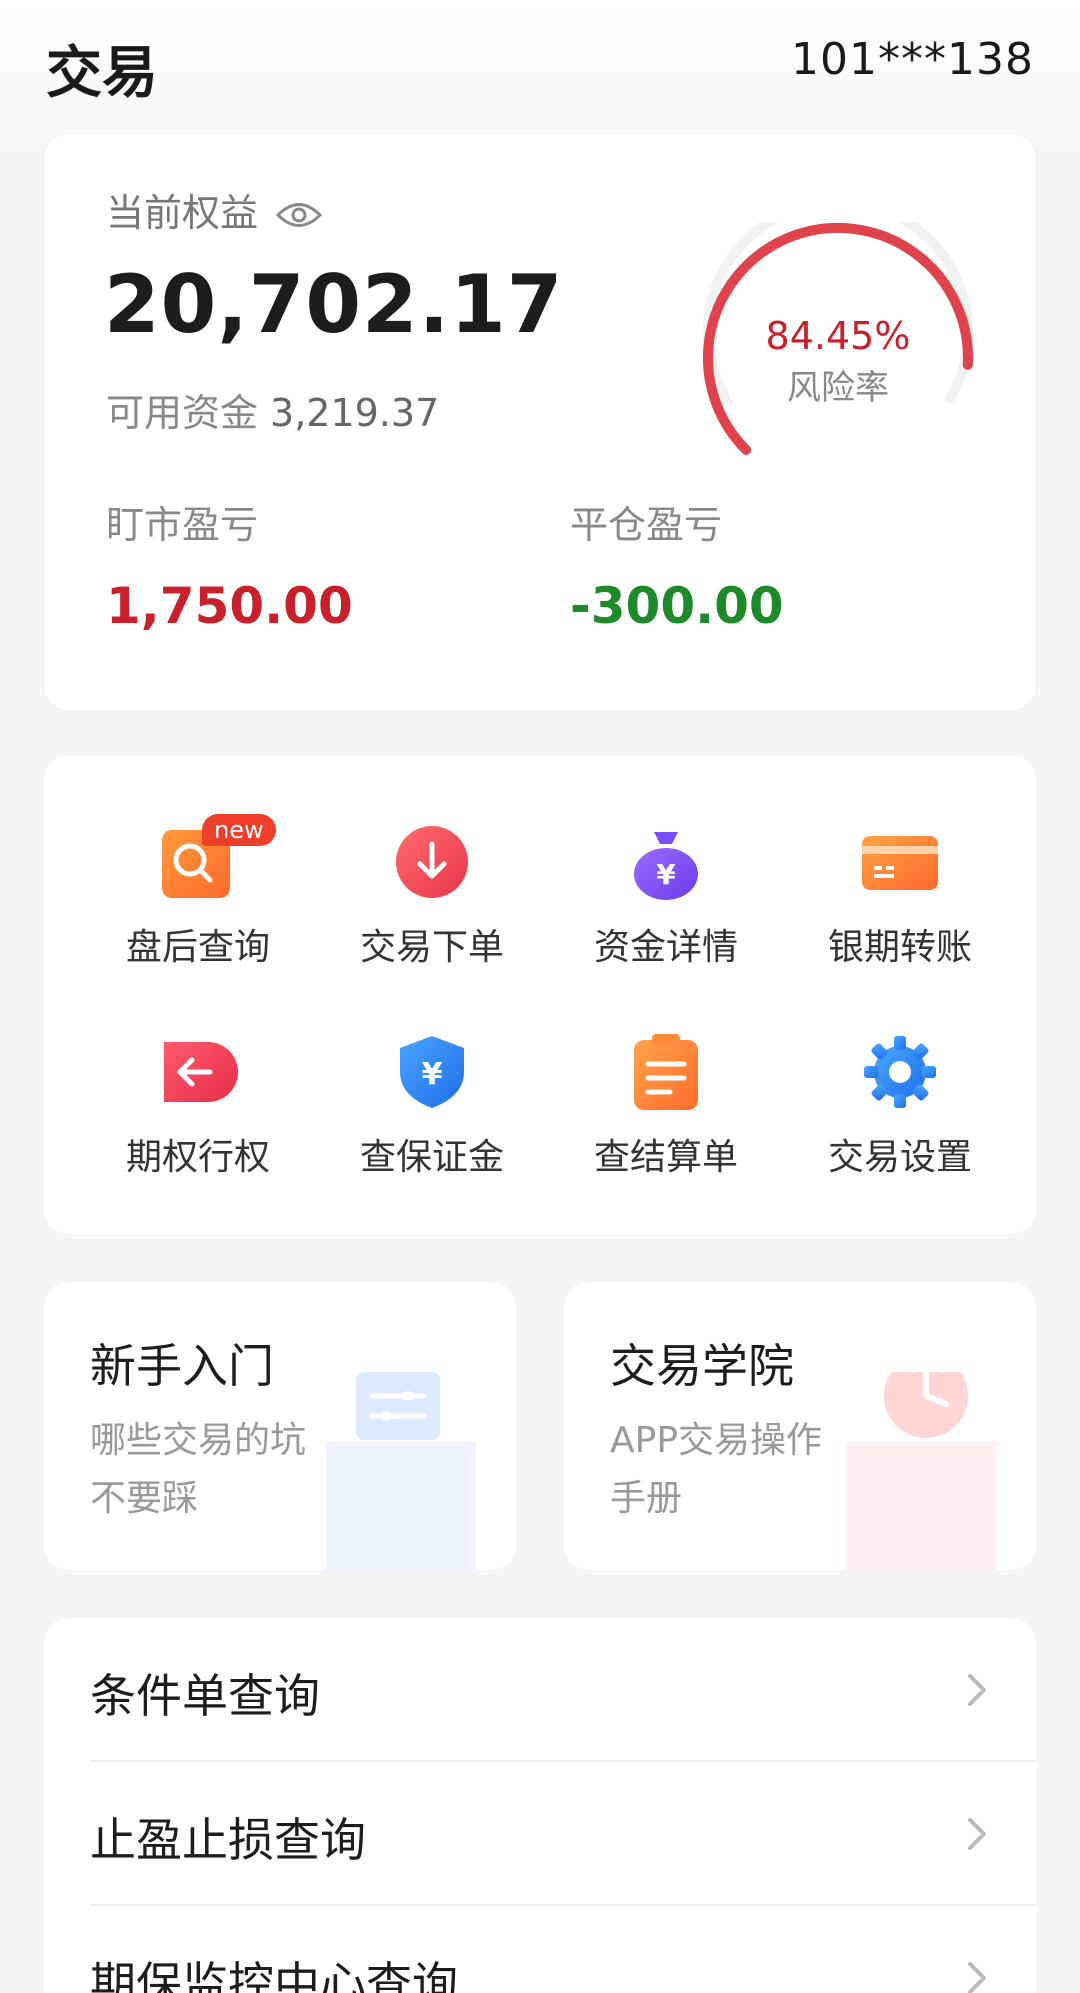 The height and width of the screenshot is (1993, 1080). I want to click on clipboard-icon, so click(666, 1072).